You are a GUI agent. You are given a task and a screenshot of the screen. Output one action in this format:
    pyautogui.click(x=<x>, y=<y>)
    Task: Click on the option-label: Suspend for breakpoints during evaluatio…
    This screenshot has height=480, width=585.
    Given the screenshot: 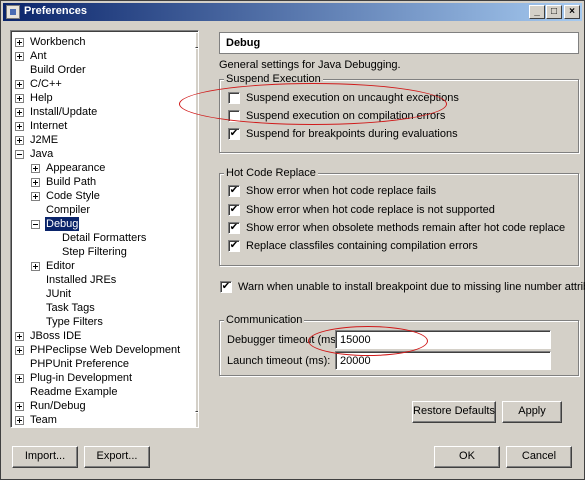 What is the action you would take?
    pyautogui.click(x=352, y=134)
    